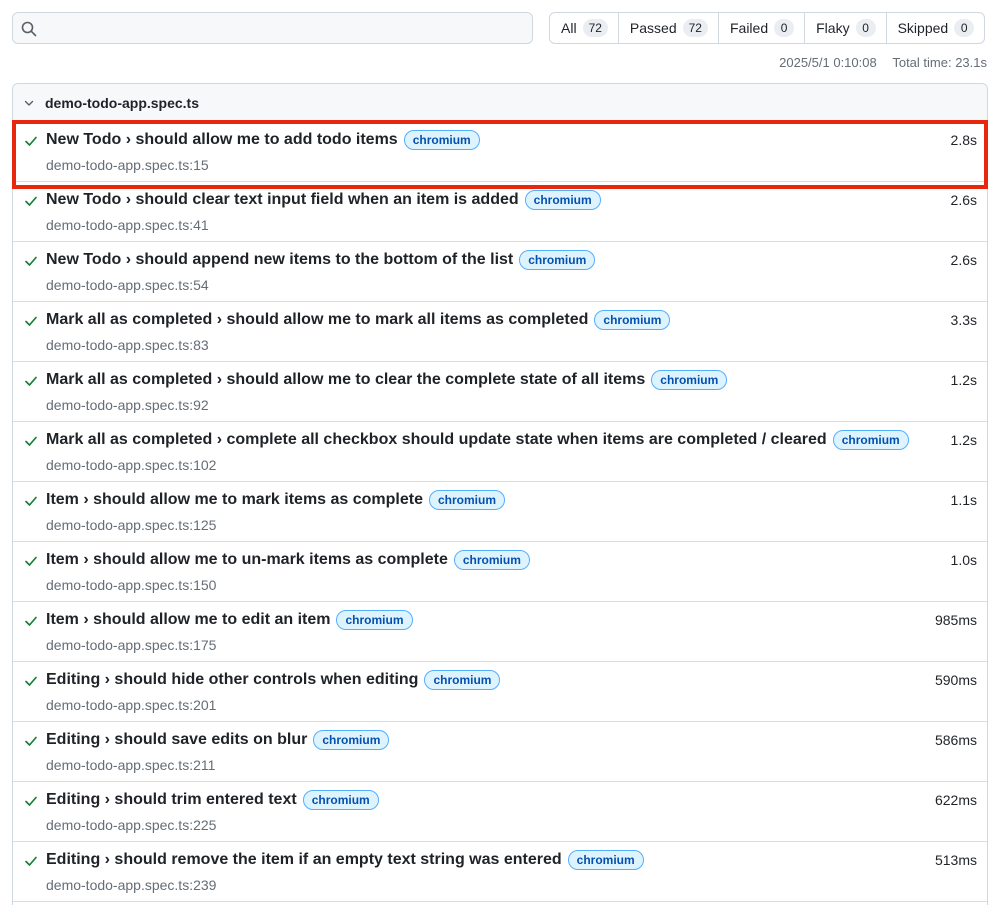  I want to click on test-location: demo-todo-app.spec.ts:175, so click(131, 645).